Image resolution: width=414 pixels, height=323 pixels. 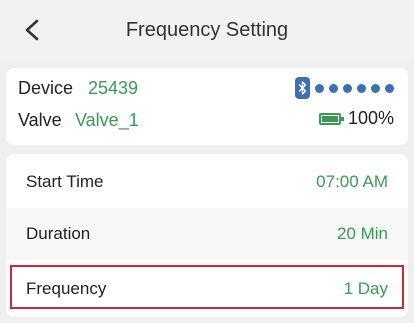 I want to click on connection-status, so click(x=344, y=88).